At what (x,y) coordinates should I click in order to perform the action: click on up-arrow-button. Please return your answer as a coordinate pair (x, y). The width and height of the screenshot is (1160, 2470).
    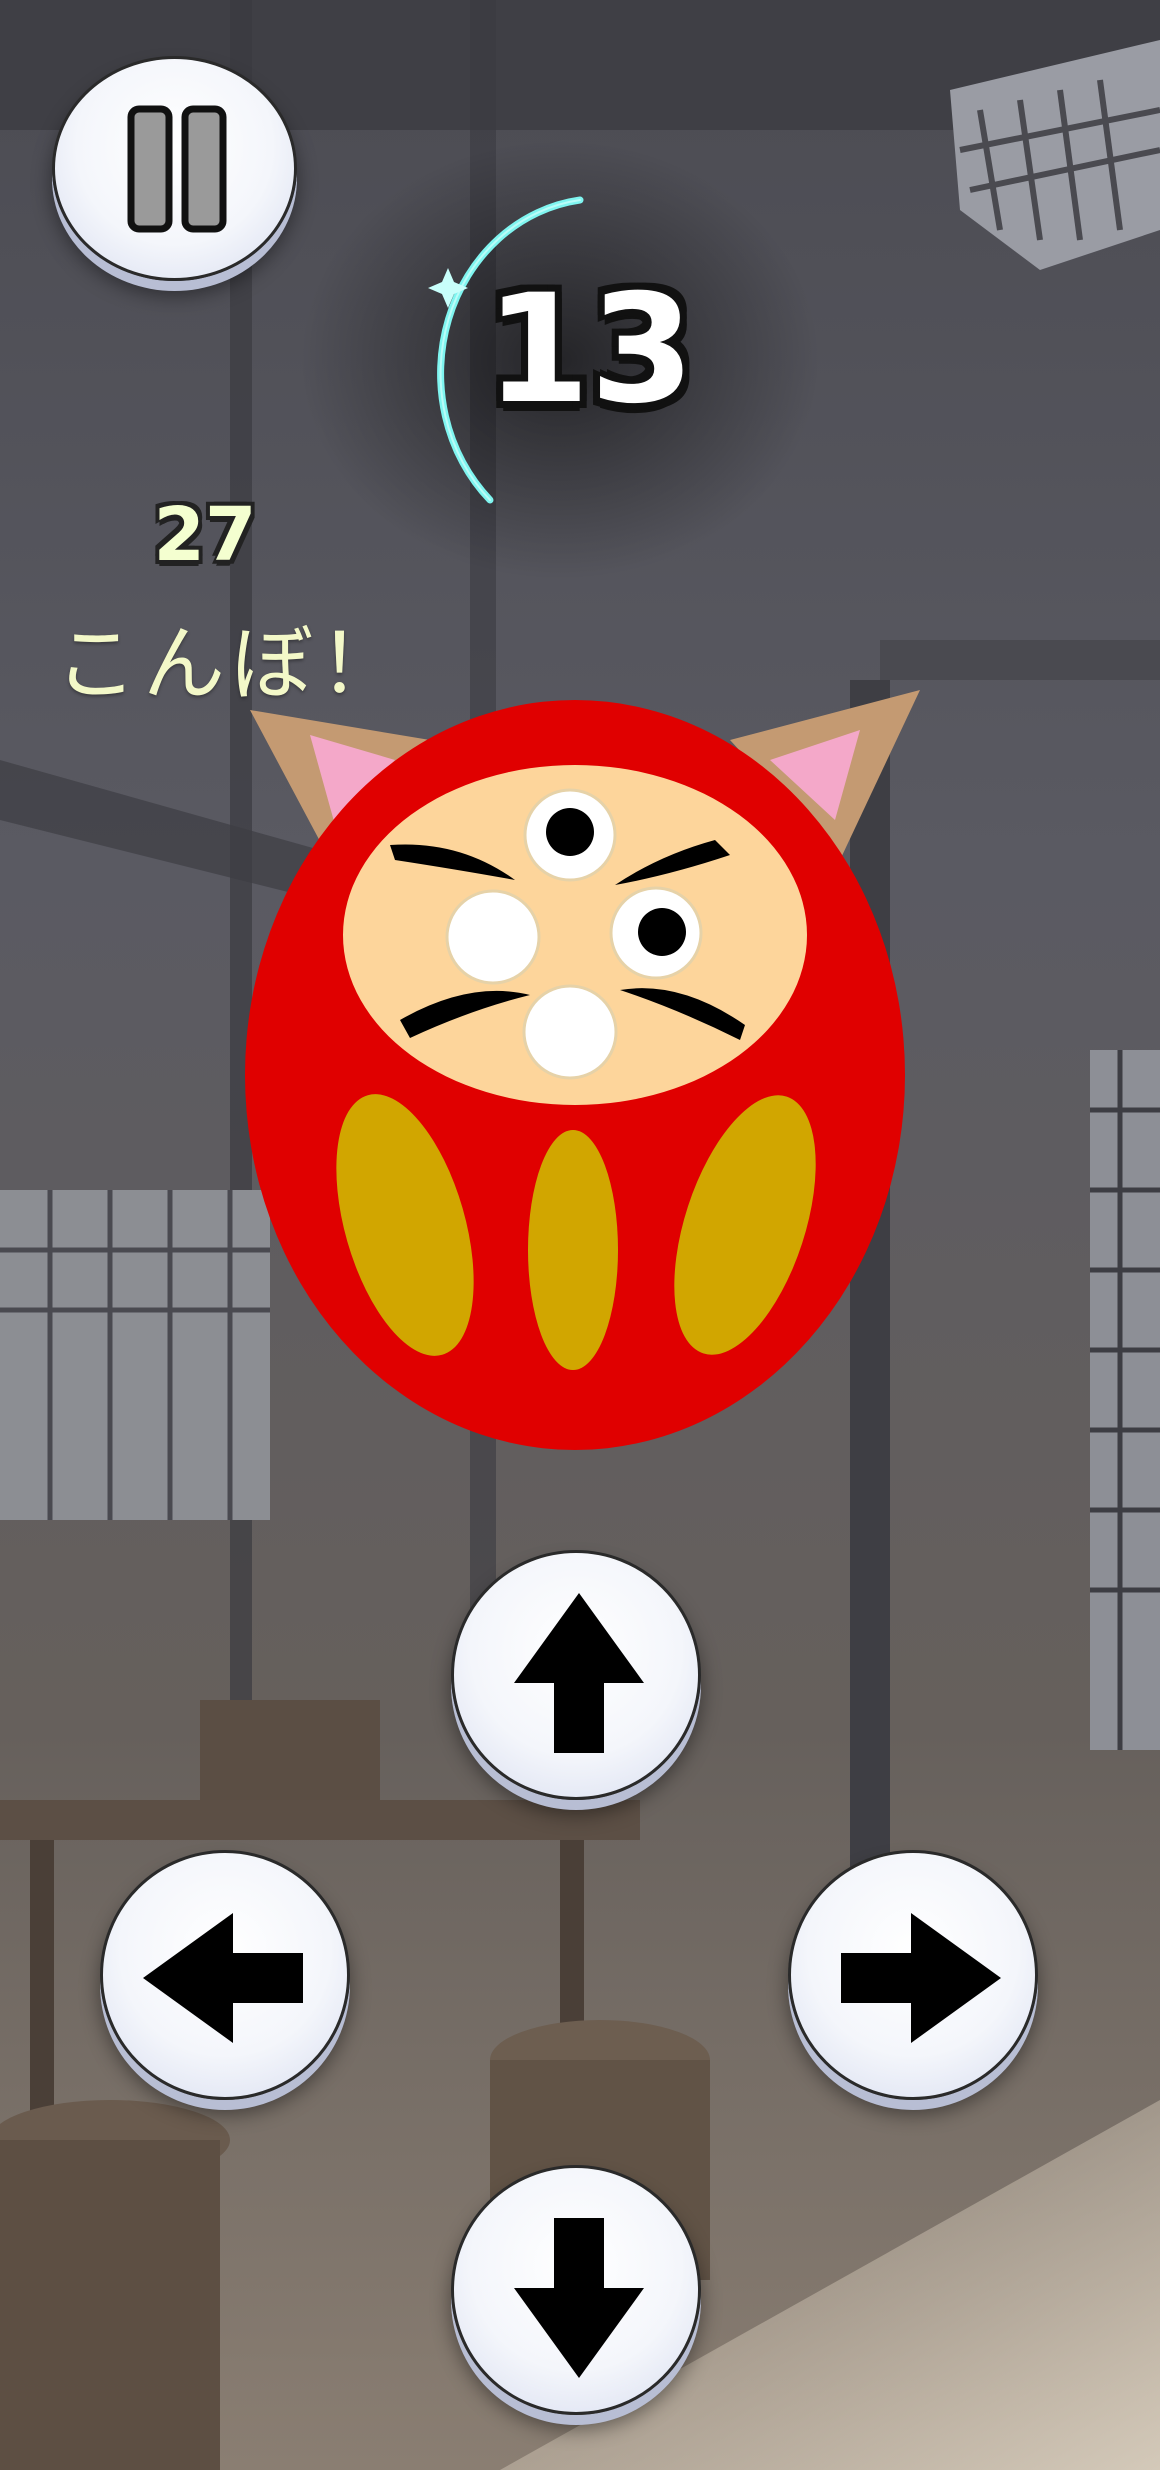
    Looking at the image, I should click on (576, 1675).